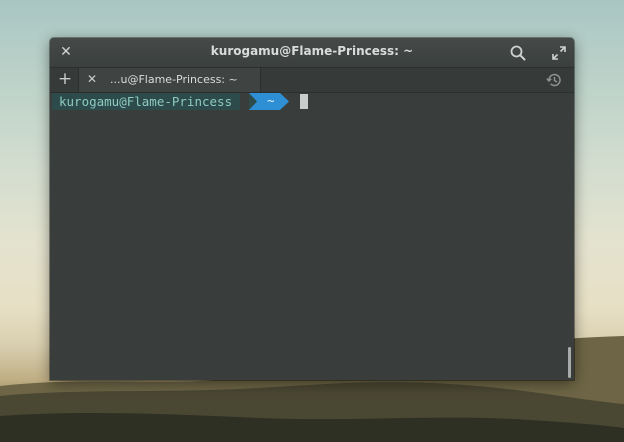 Image resolution: width=624 pixels, height=442 pixels. I want to click on window-titlebar: ✕ kurogamu@Flame-Princess: ~, so click(312, 53).